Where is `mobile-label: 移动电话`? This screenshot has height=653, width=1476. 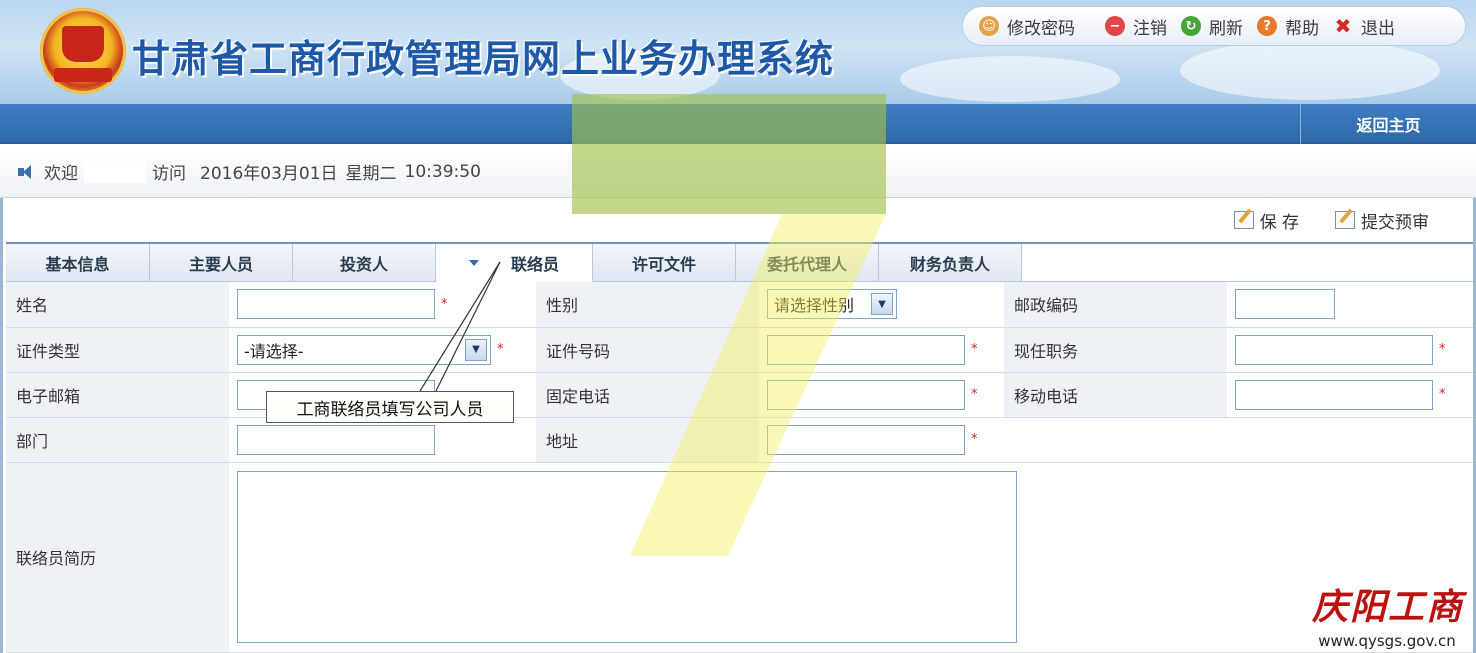
mobile-label: 移动电话 is located at coordinates (1115, 395).